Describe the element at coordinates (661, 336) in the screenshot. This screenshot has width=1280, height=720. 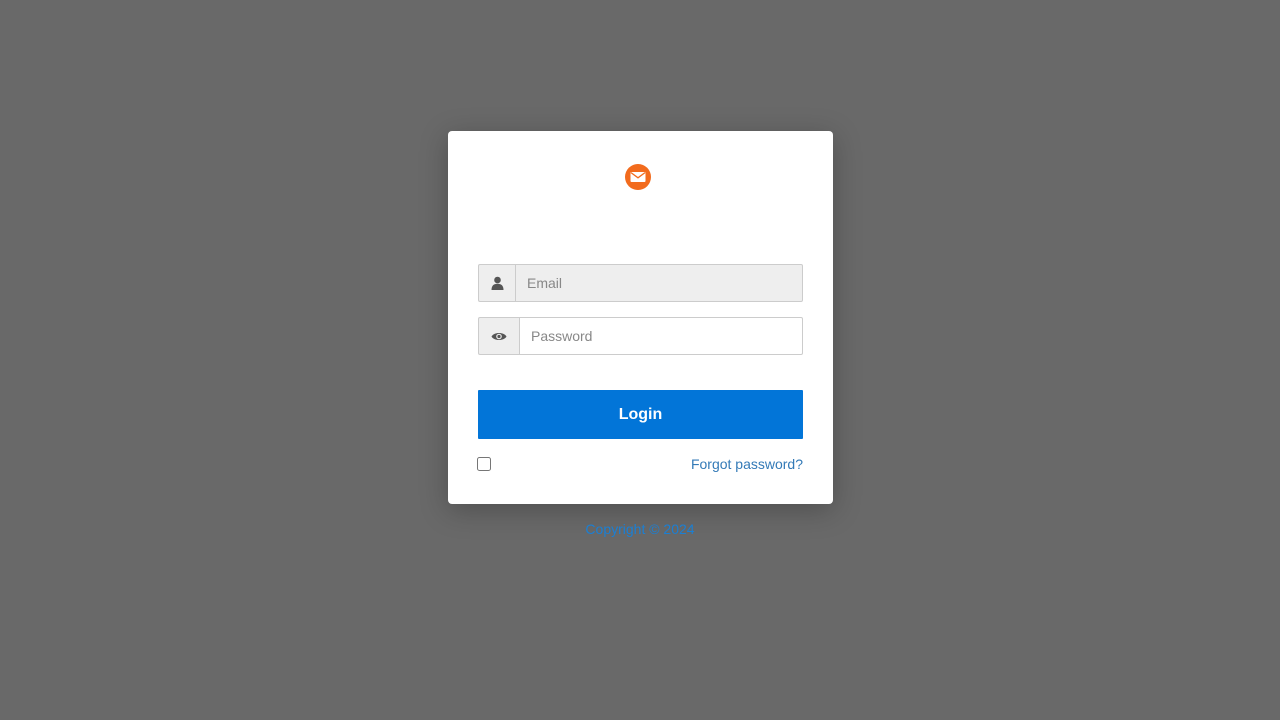
I see `password-input` at that location.